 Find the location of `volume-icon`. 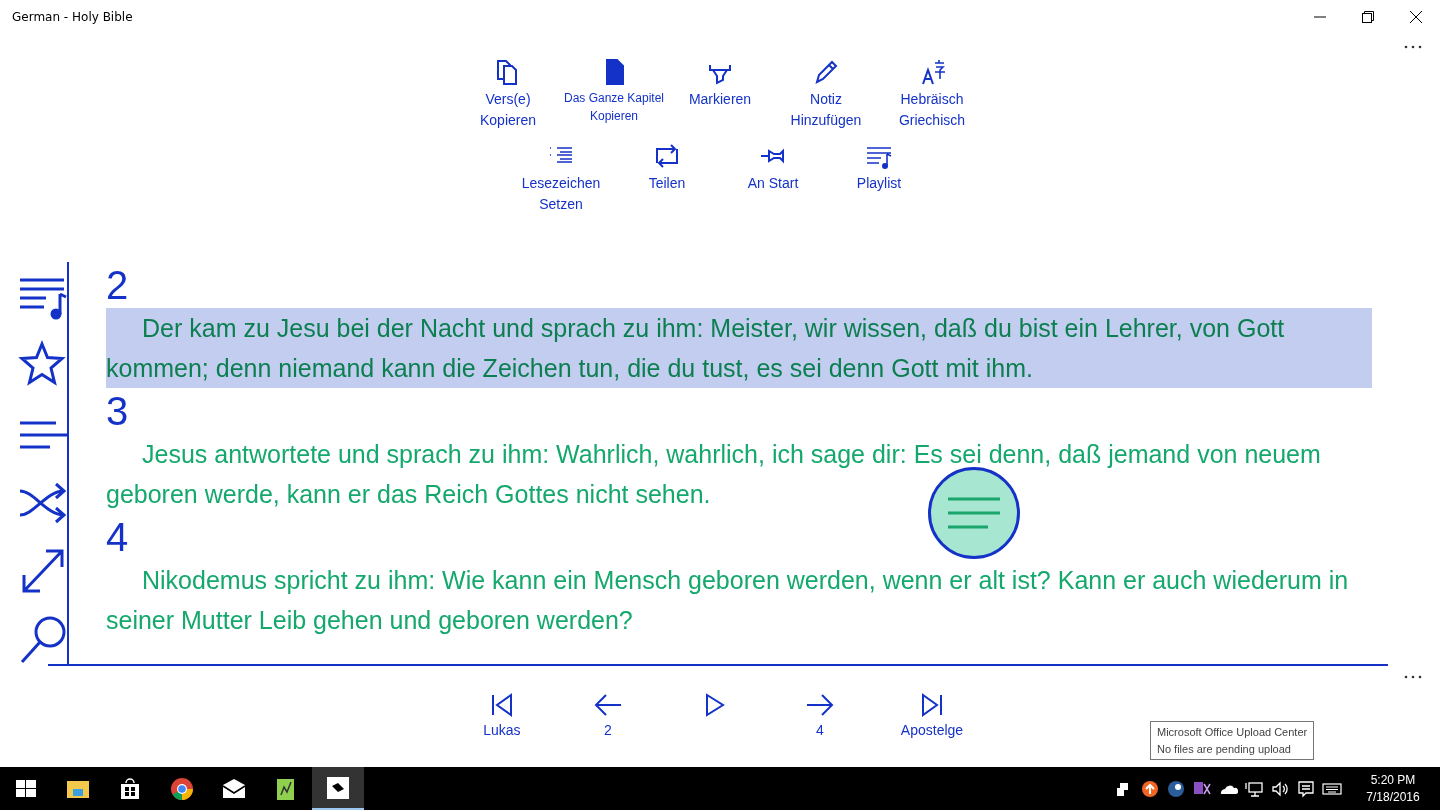

volume-icon is located at coordinates (1280, 788).